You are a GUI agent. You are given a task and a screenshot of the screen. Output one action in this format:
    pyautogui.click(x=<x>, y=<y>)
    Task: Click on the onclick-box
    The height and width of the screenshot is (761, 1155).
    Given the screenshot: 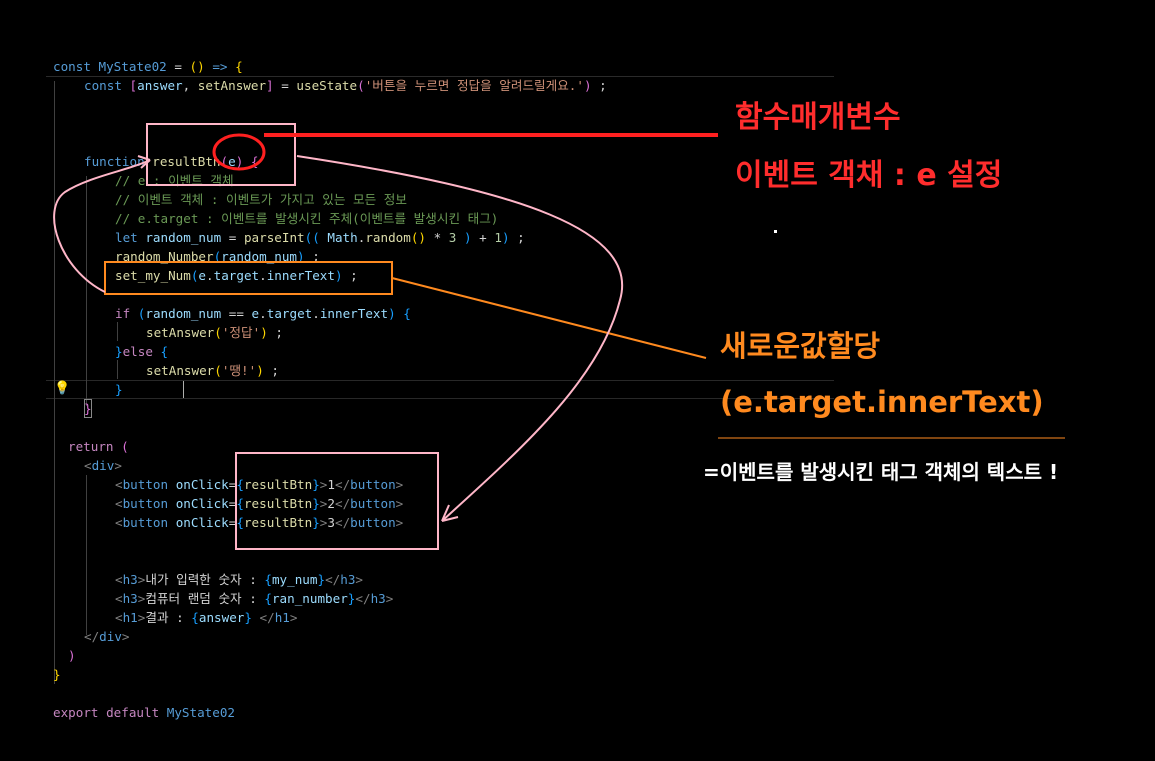 What is the action you would take?
    pyautogui.click(x=337, y=501)
    